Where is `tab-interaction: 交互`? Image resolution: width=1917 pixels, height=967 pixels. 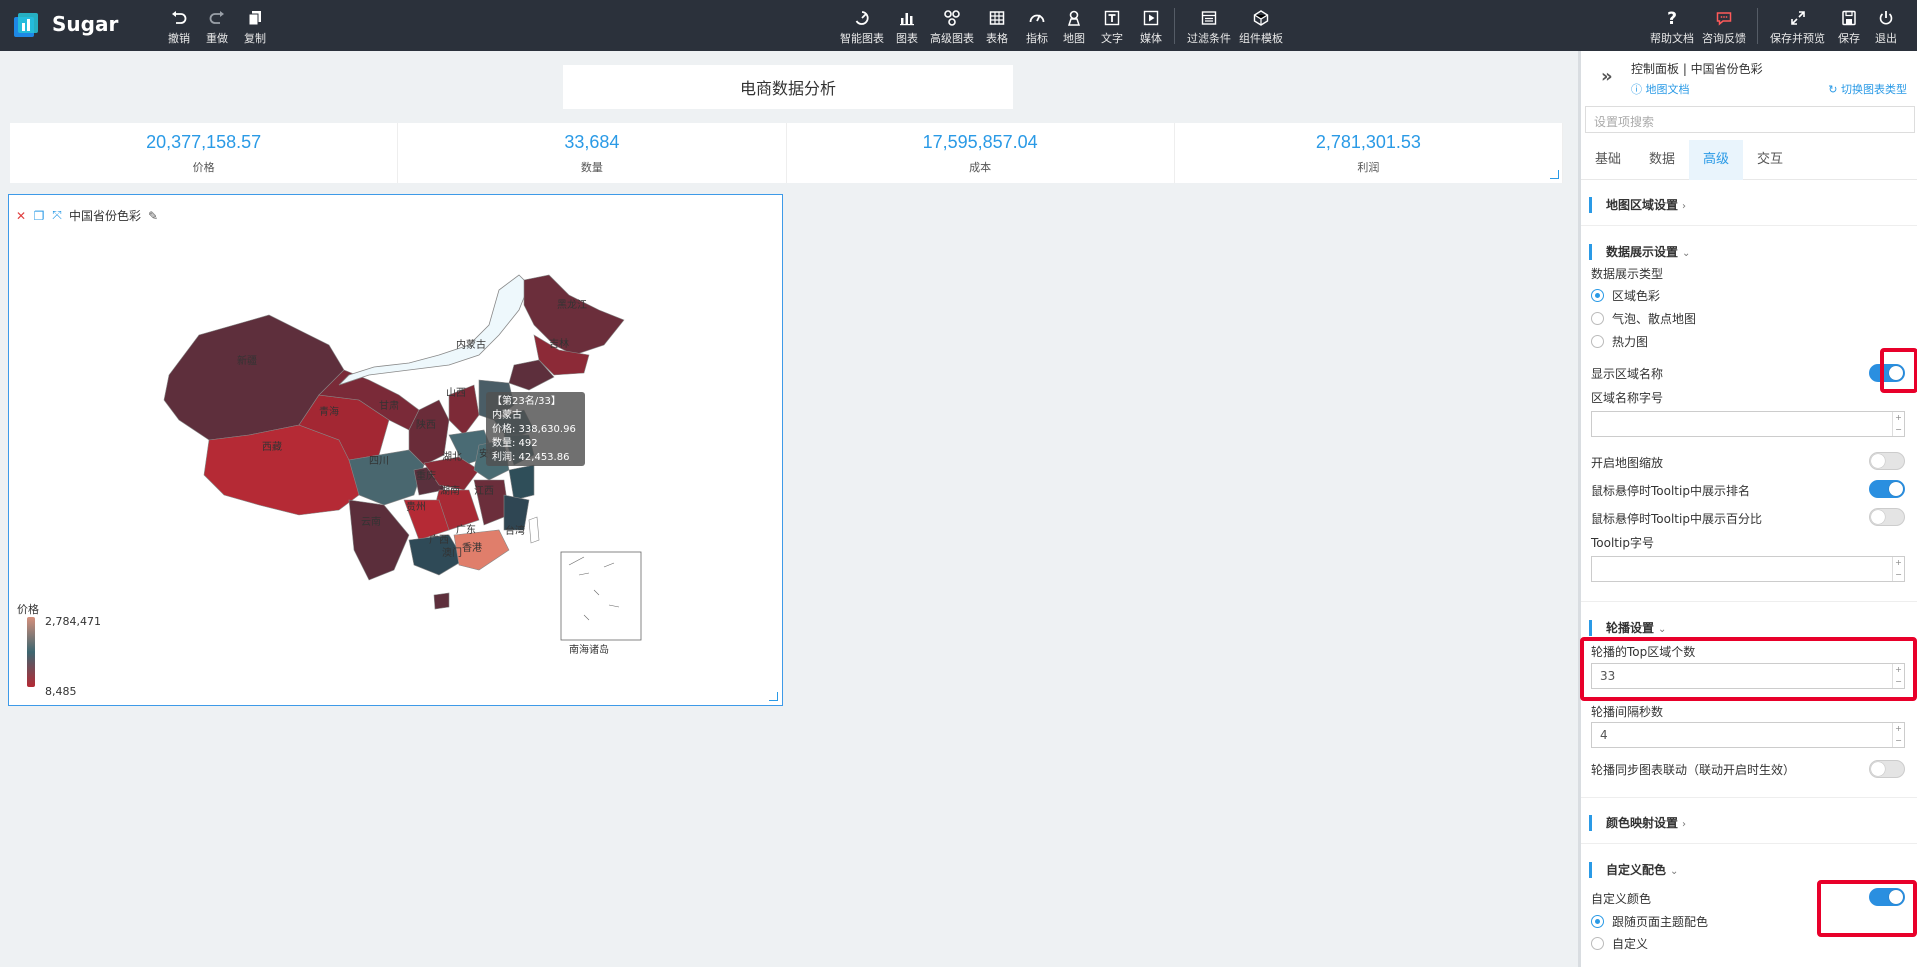 tab-interaction: 交互 is located at coordinates (1770, 160).